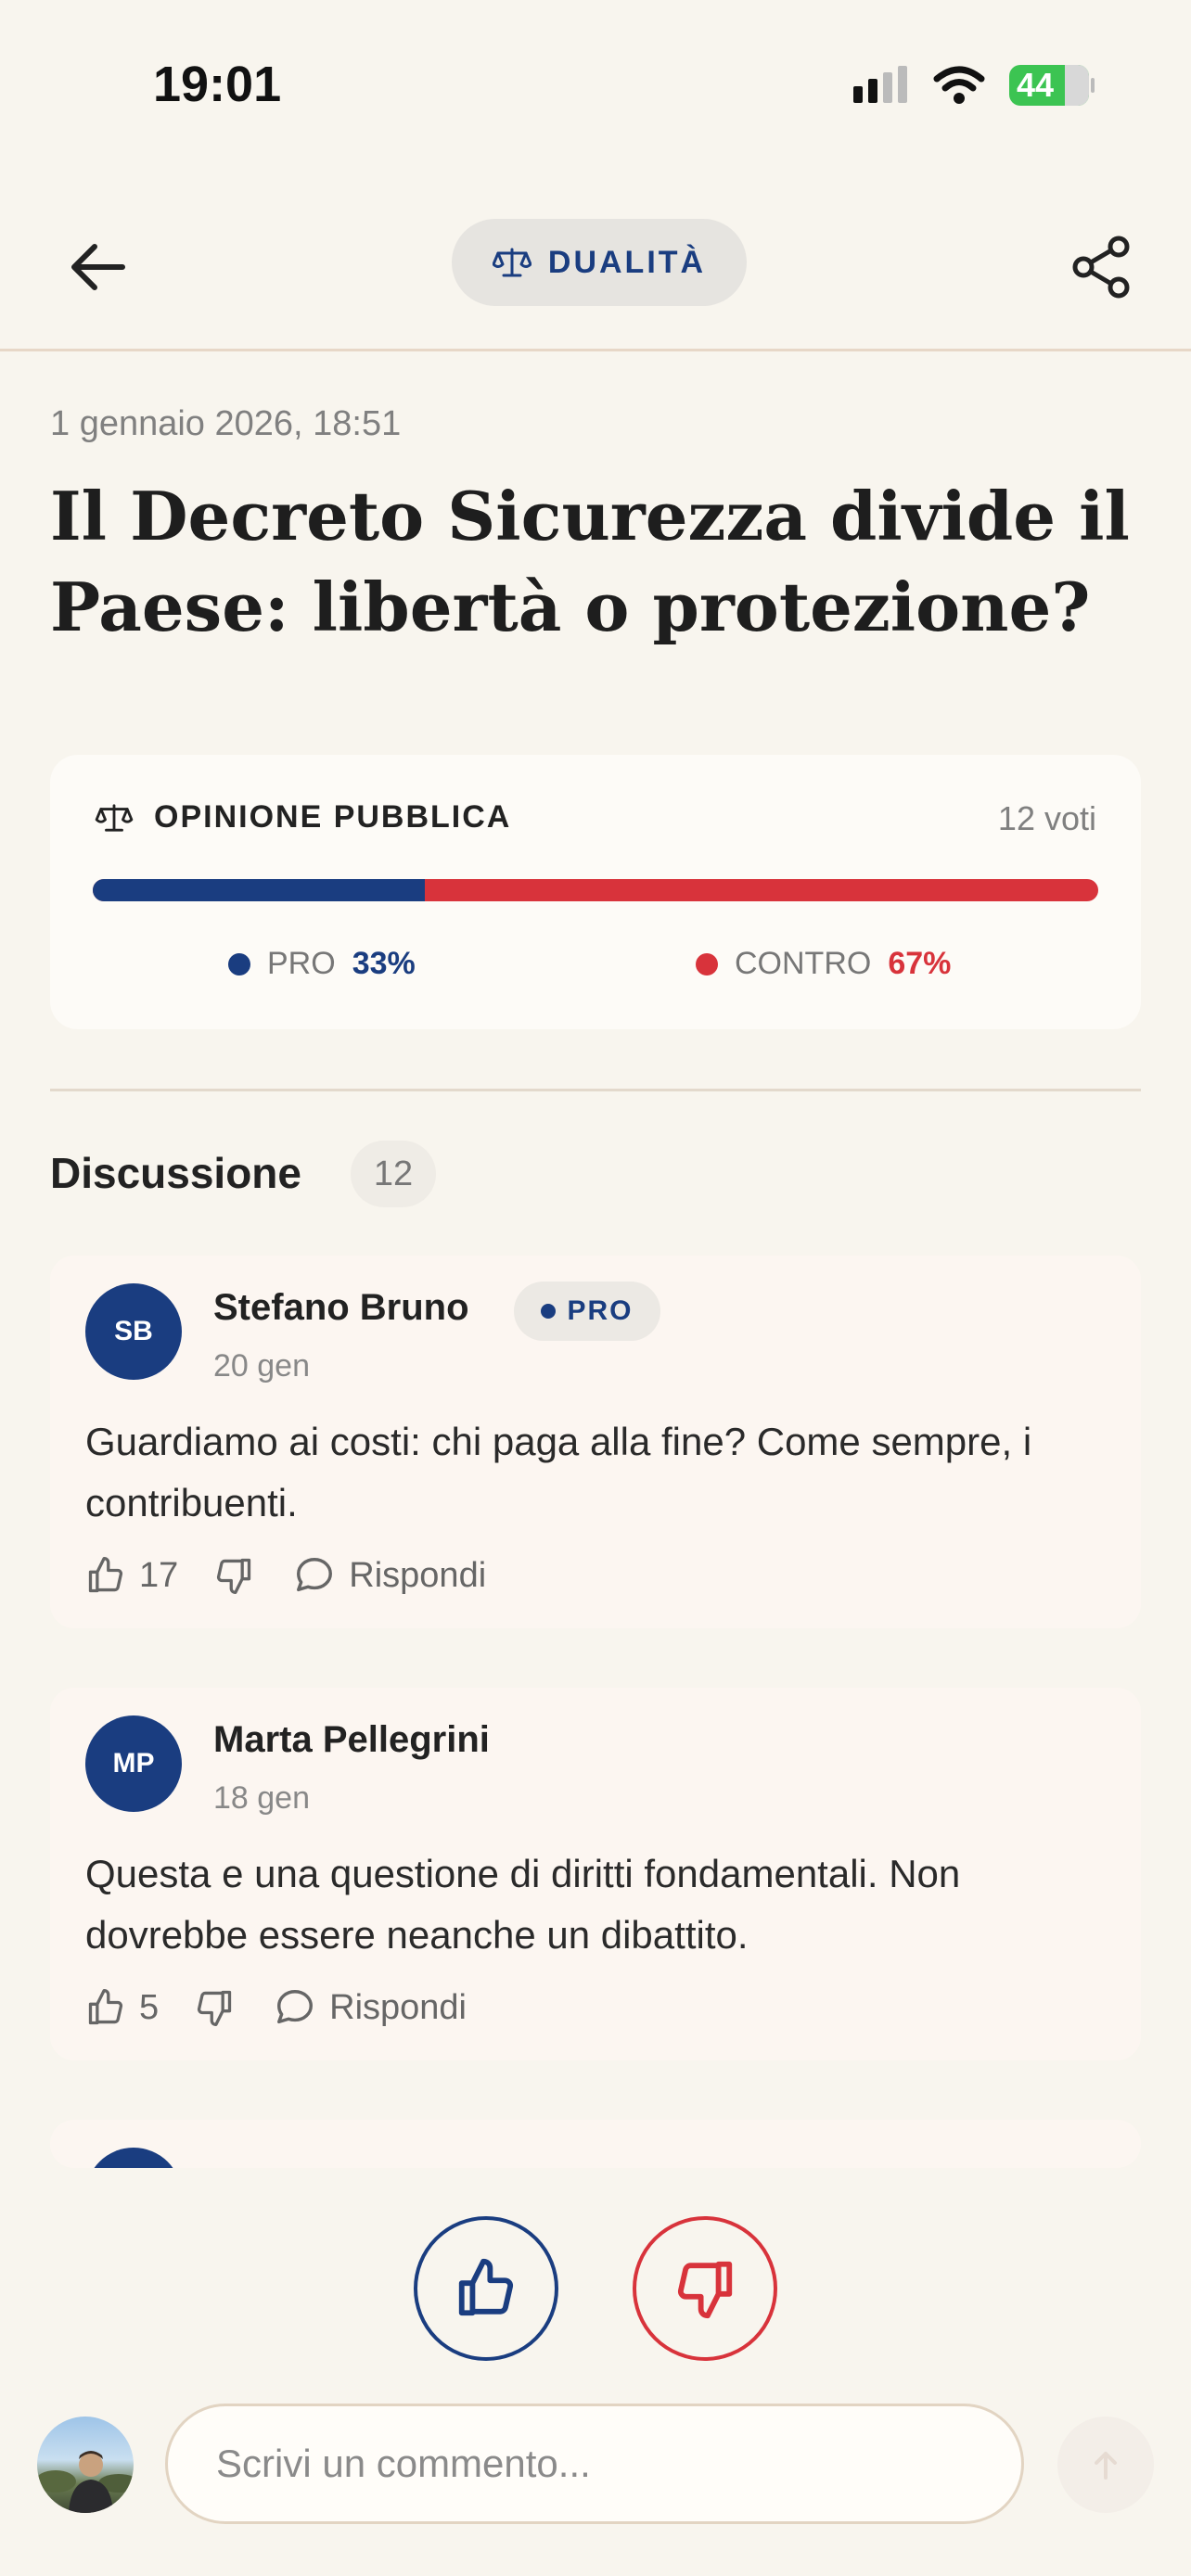  I want to click on vote-contro-button, so click(705, 2288).